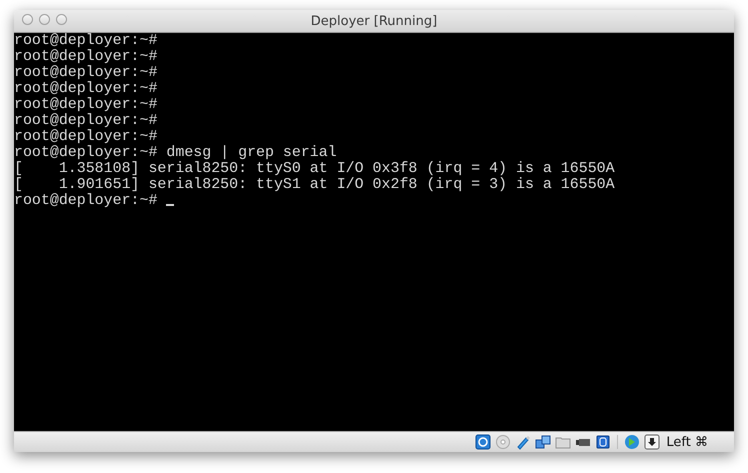  I want to click on host-key-label: Left ⌘, so click(687, 442).